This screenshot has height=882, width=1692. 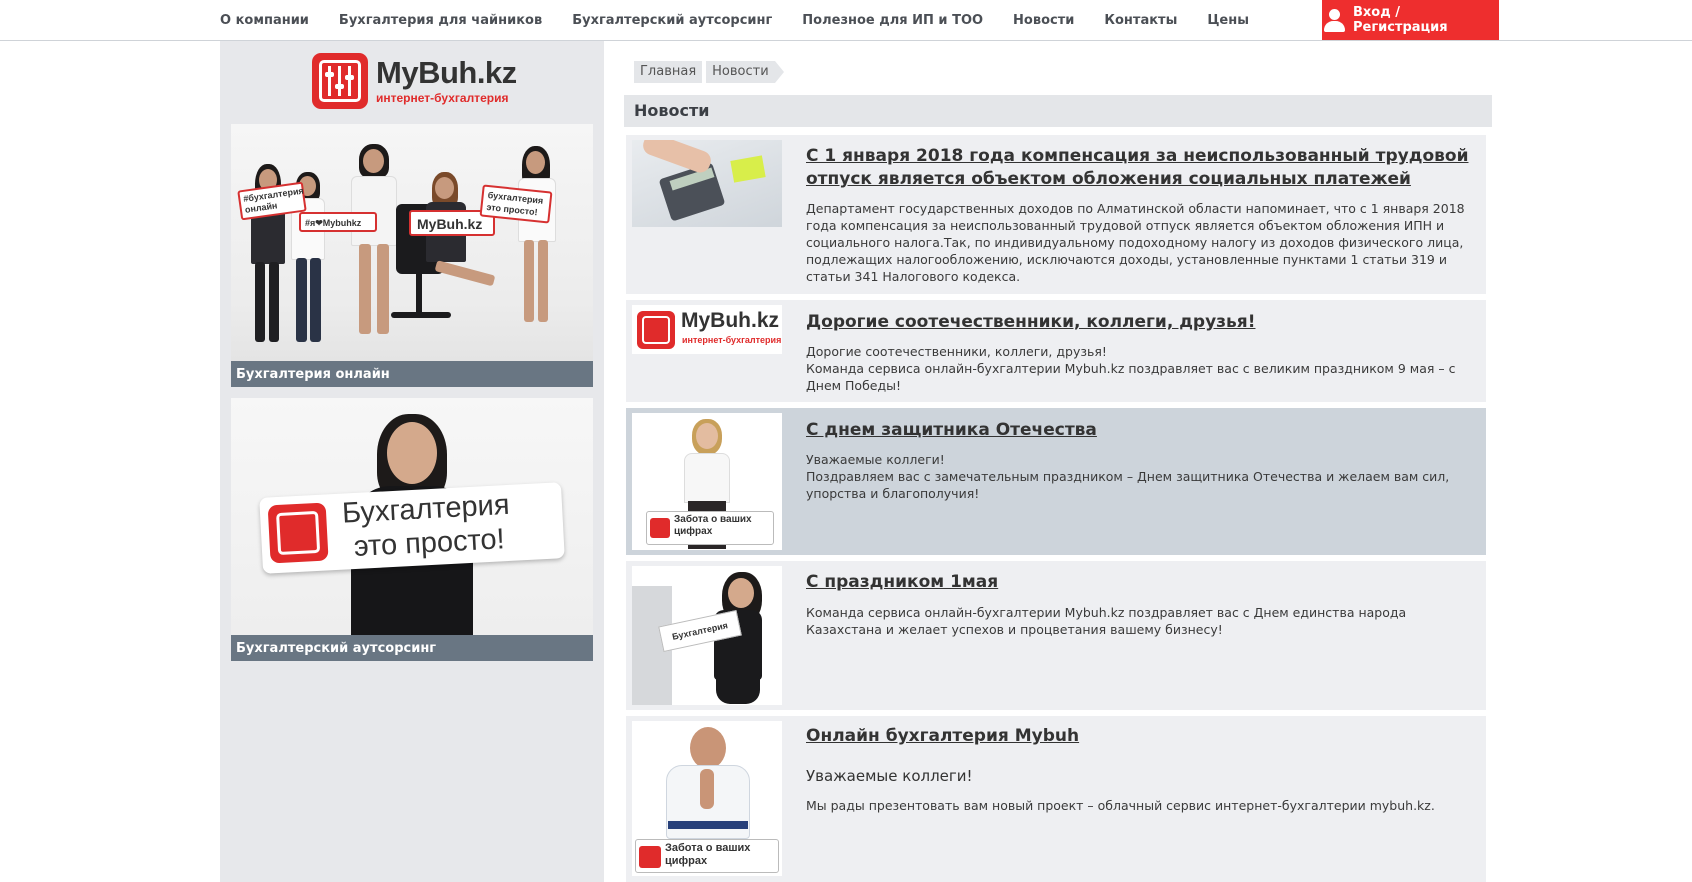 I want to click on login-register-button: Вход / Регистрация, so click(x=1410, y=20).